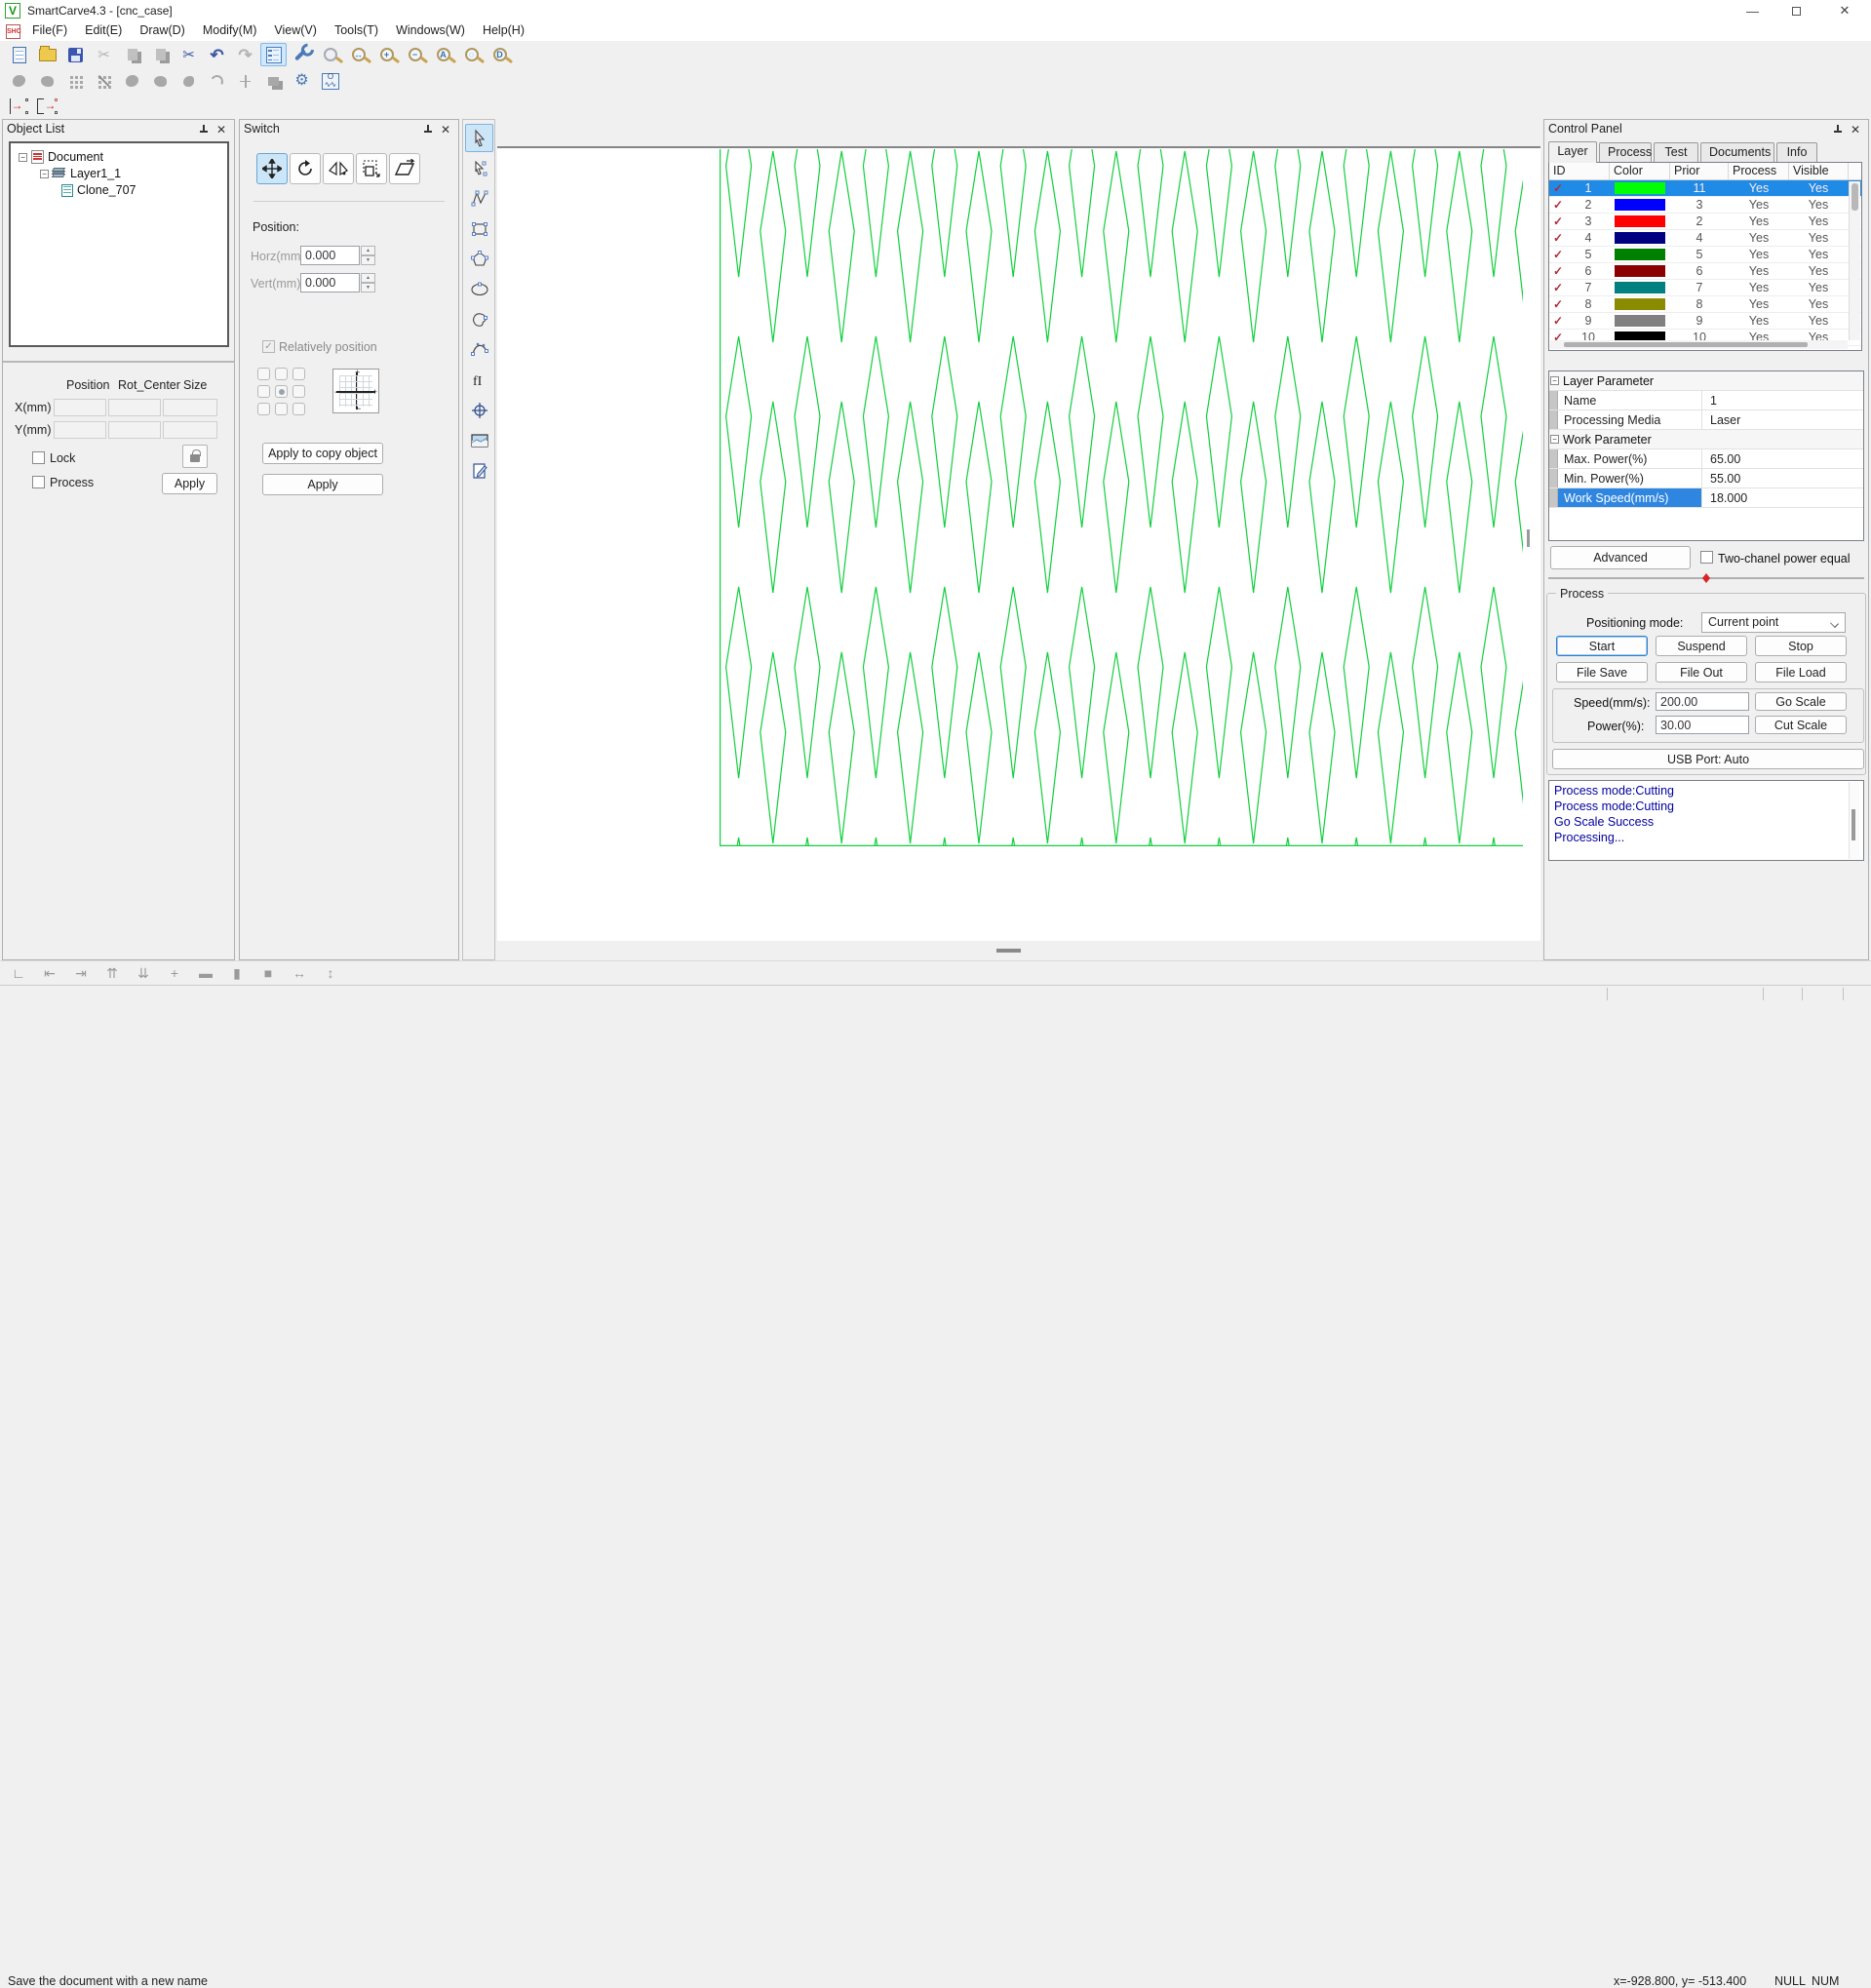 Image resolution: width=1871 pixels, height=1988 pixels. I want to click on object-list-close-icon: ✕, so click(221, 129).